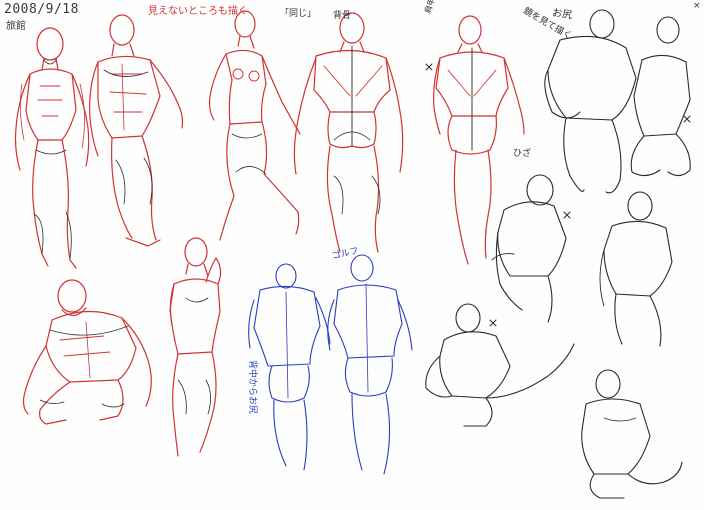  Describe the element at coordinates (660, 96) in the screenshot. I see `figure-seated-back-black` at that location.